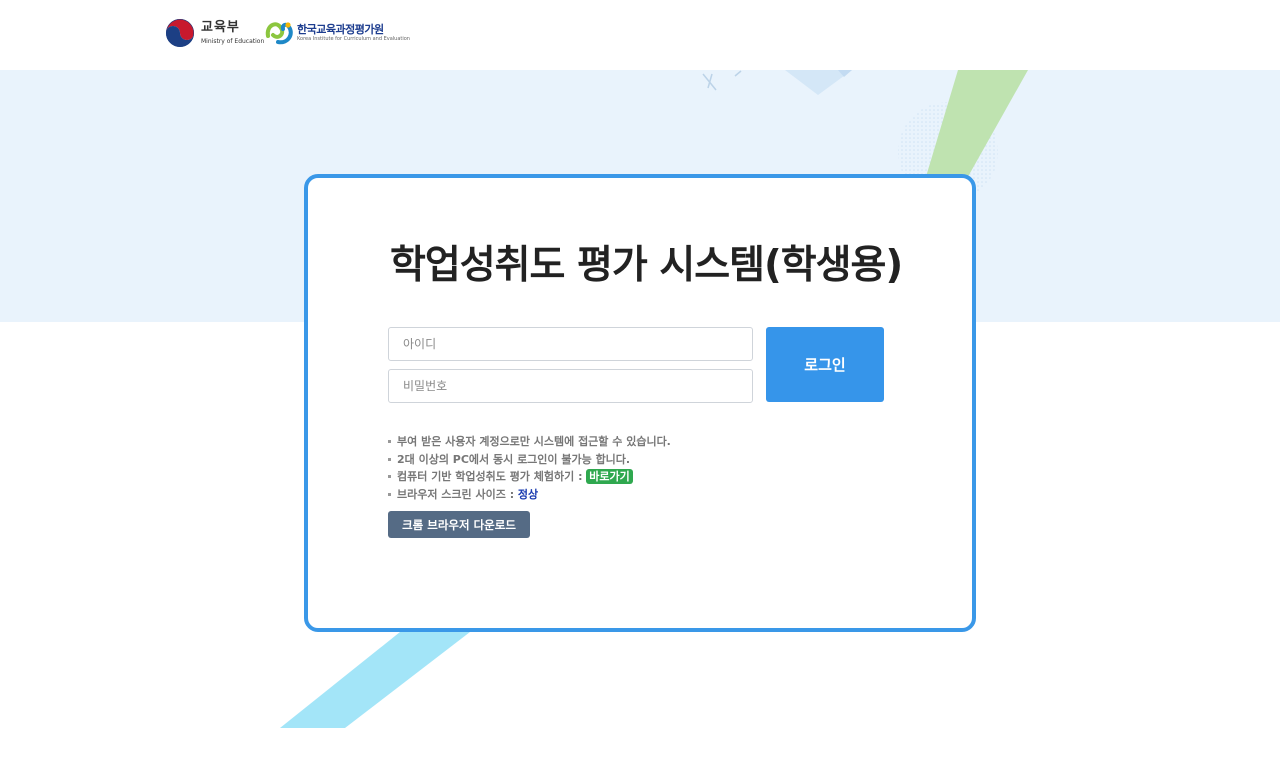 Image resolution: width=1280 pixels, height=768 pixels. I want to click on notice-concurrent-text: 2대 이상의 PC에서 동시 로그인이 불가능 합니다., so click(514, 459).